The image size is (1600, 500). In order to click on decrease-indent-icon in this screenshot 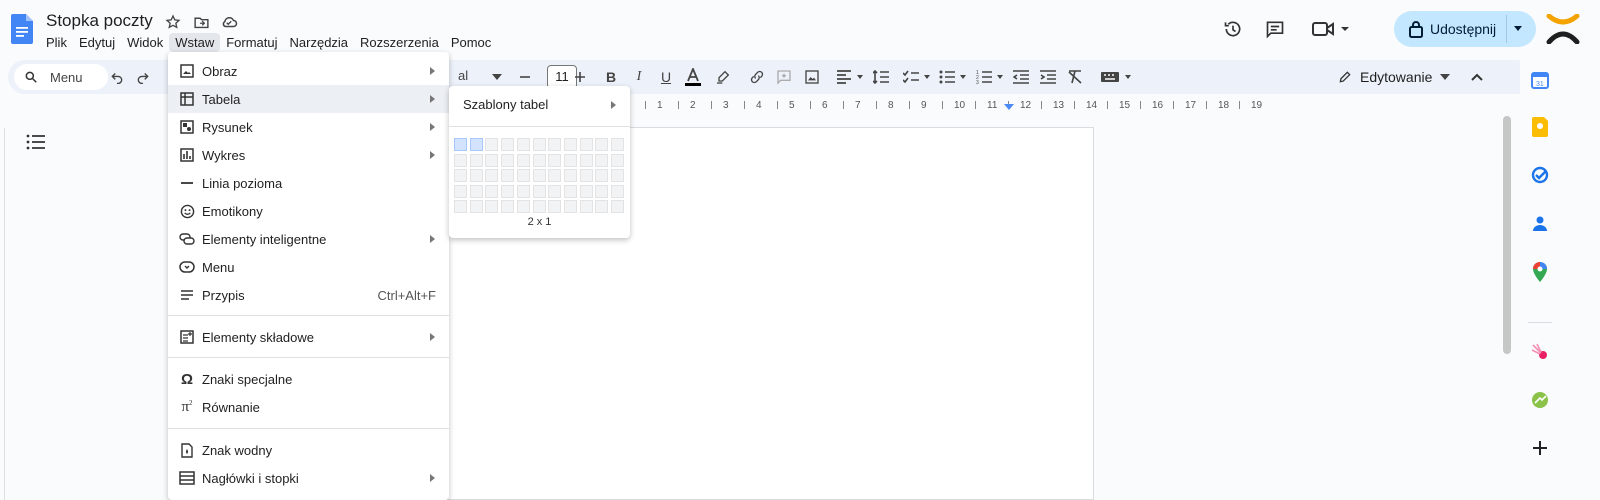, I will do `click(1021, 77)`.